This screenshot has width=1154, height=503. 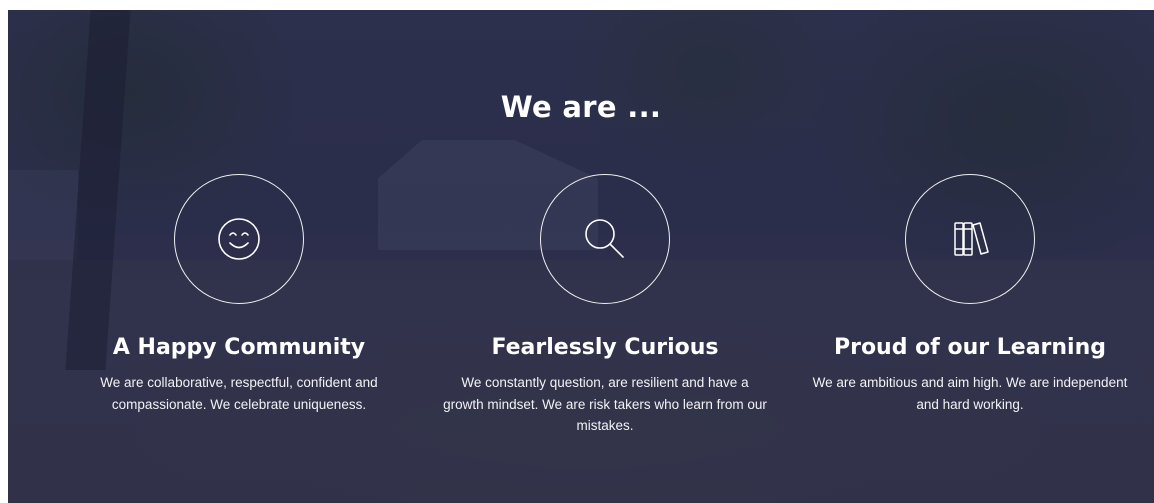 I want to click on magnifying-glass-icon, so click(x=604, y=238).